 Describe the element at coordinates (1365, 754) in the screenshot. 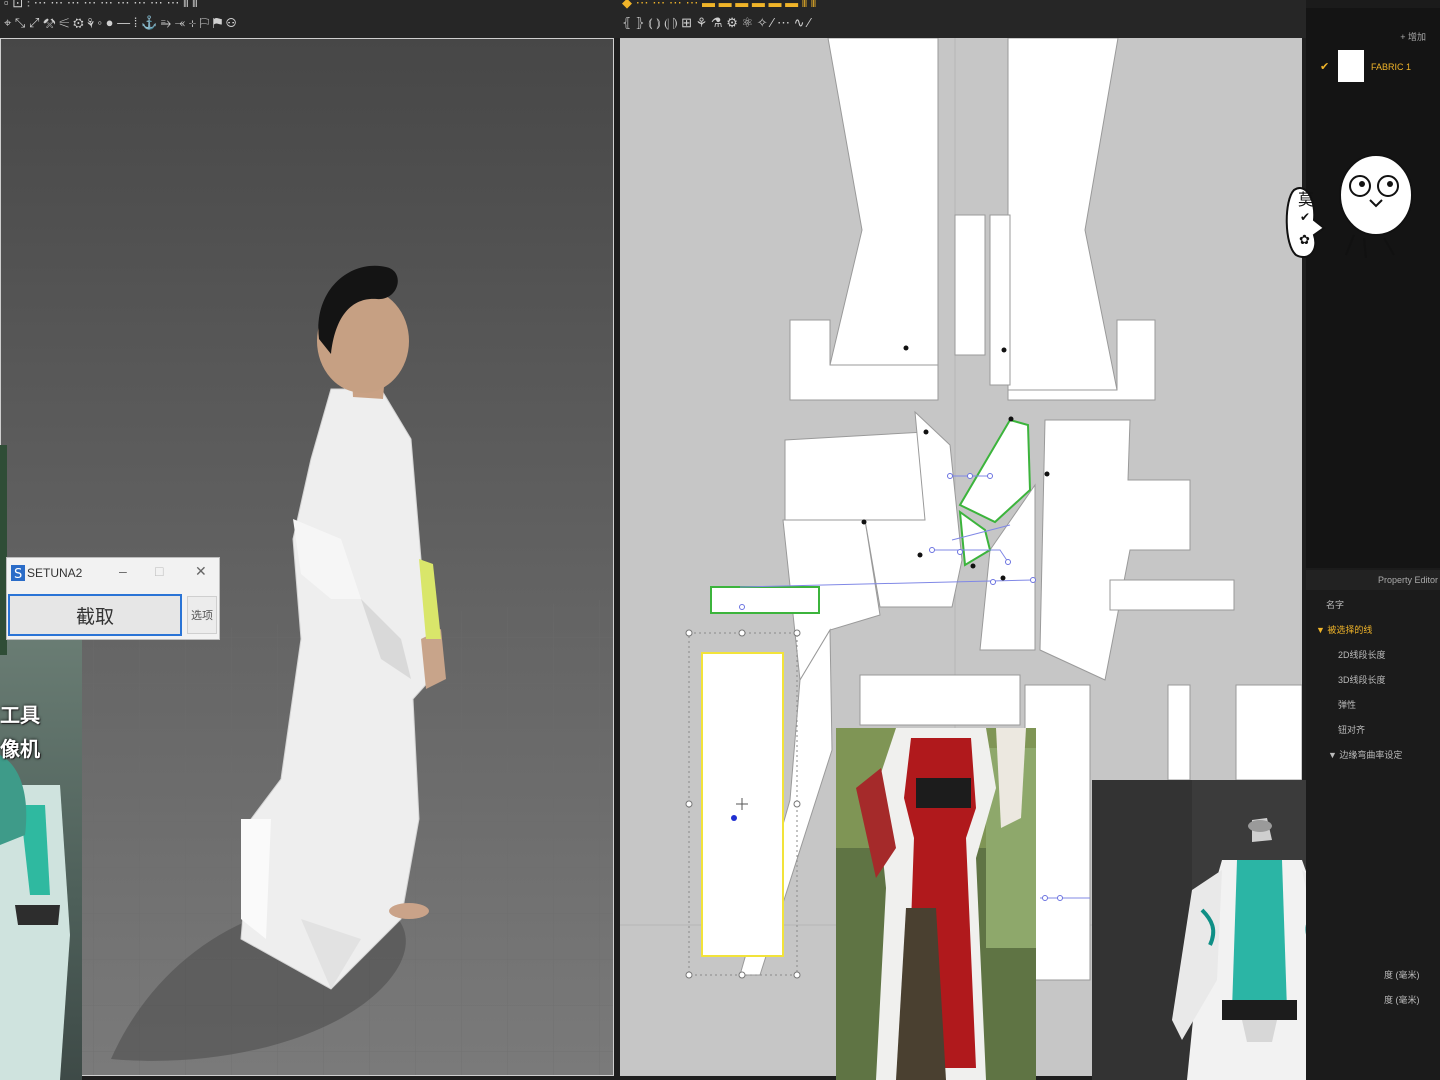

I see `property-edge-curvature: ▼ 边缘弯曲率设定` at that location.